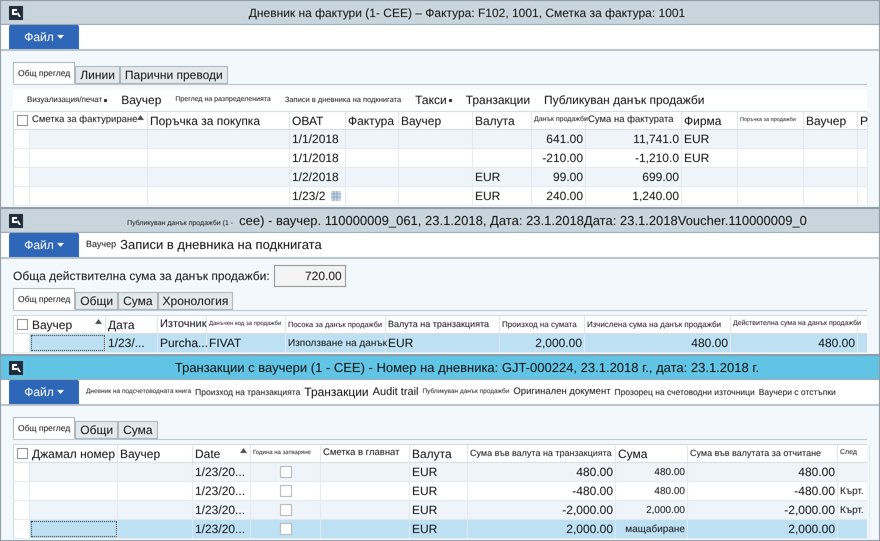 Image resolution: width=880 pixels, height=541 pixels. What do you see at coordinates (433, 100) in the screenshot?
I see `toolbar-button: Такси` at bounding box center [433, 100].